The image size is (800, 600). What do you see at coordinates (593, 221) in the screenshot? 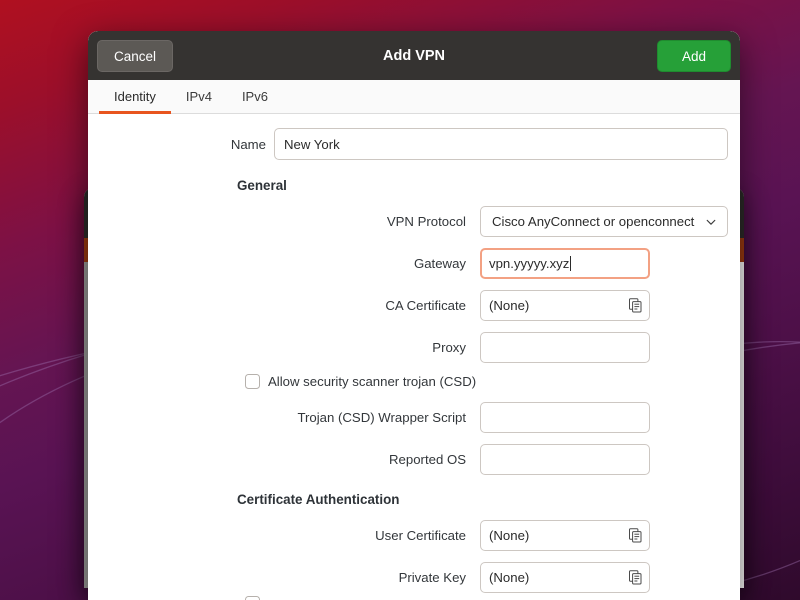
I see `vpn-protocol-value: Cisco AnyConnect or openconnect` at bounding box center [593, 221].